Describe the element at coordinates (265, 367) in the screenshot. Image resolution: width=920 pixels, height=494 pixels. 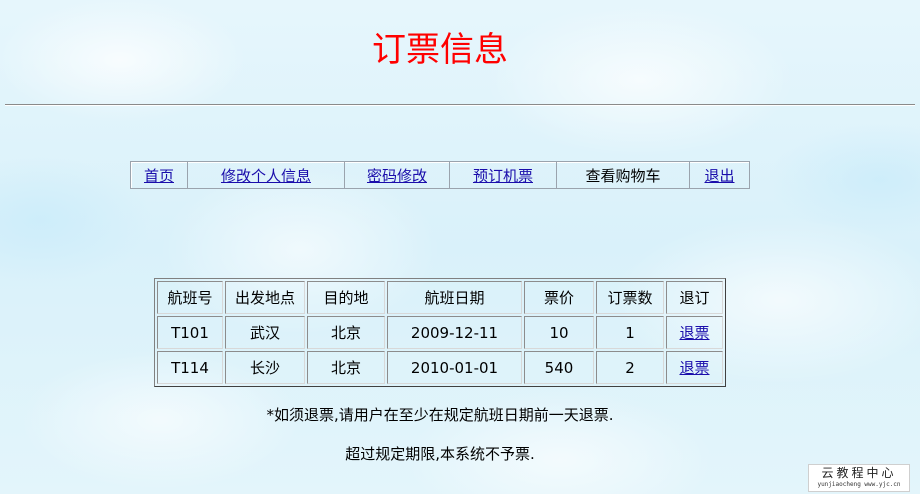
I see `cell-departure: 长沙` at that location.